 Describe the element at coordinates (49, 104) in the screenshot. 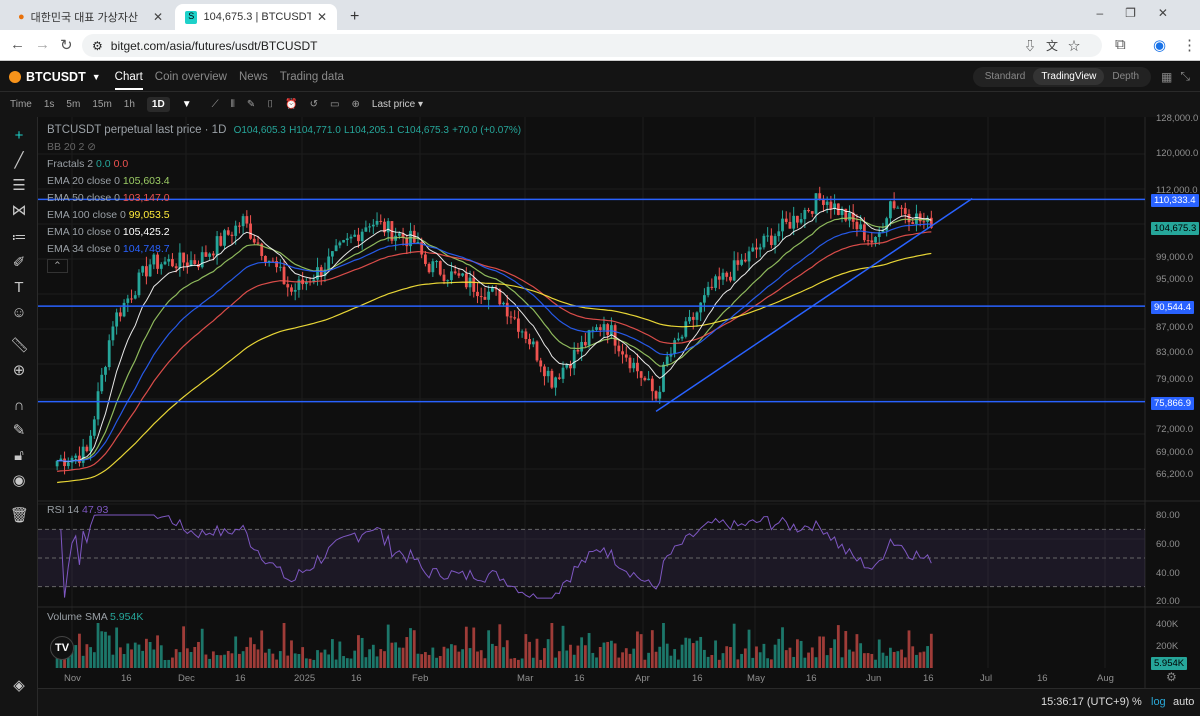

I see `interval-1s: 1s` at that location.